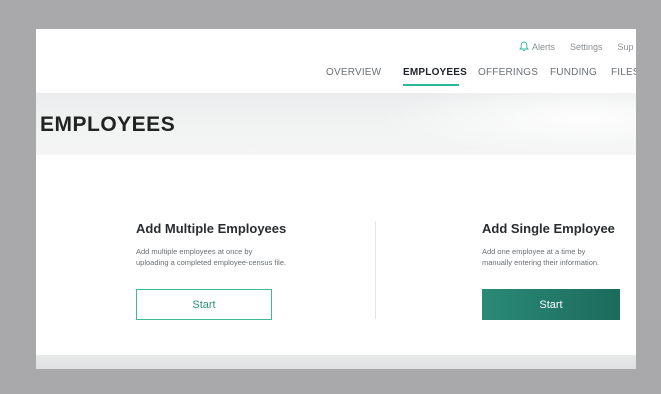  What do you see at coordinates (431, 85) in the screenshot?
I see `active-tab-indicator` at bounding box center [431, 85].